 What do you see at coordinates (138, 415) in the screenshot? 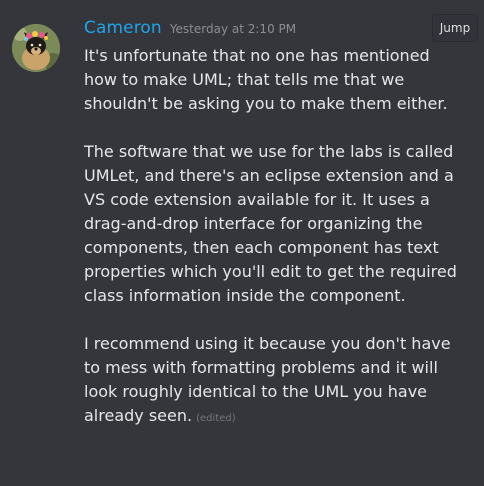
I see `message-line-text: already seen.` at bounding box center [138, 415].